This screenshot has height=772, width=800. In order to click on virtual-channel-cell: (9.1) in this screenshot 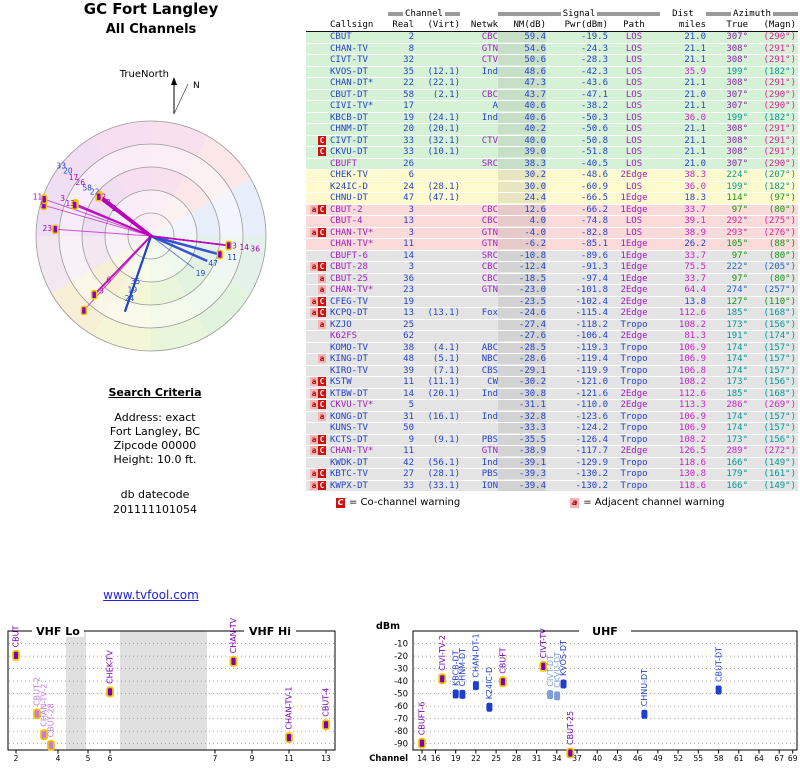, I will do `click(446, 439)`.